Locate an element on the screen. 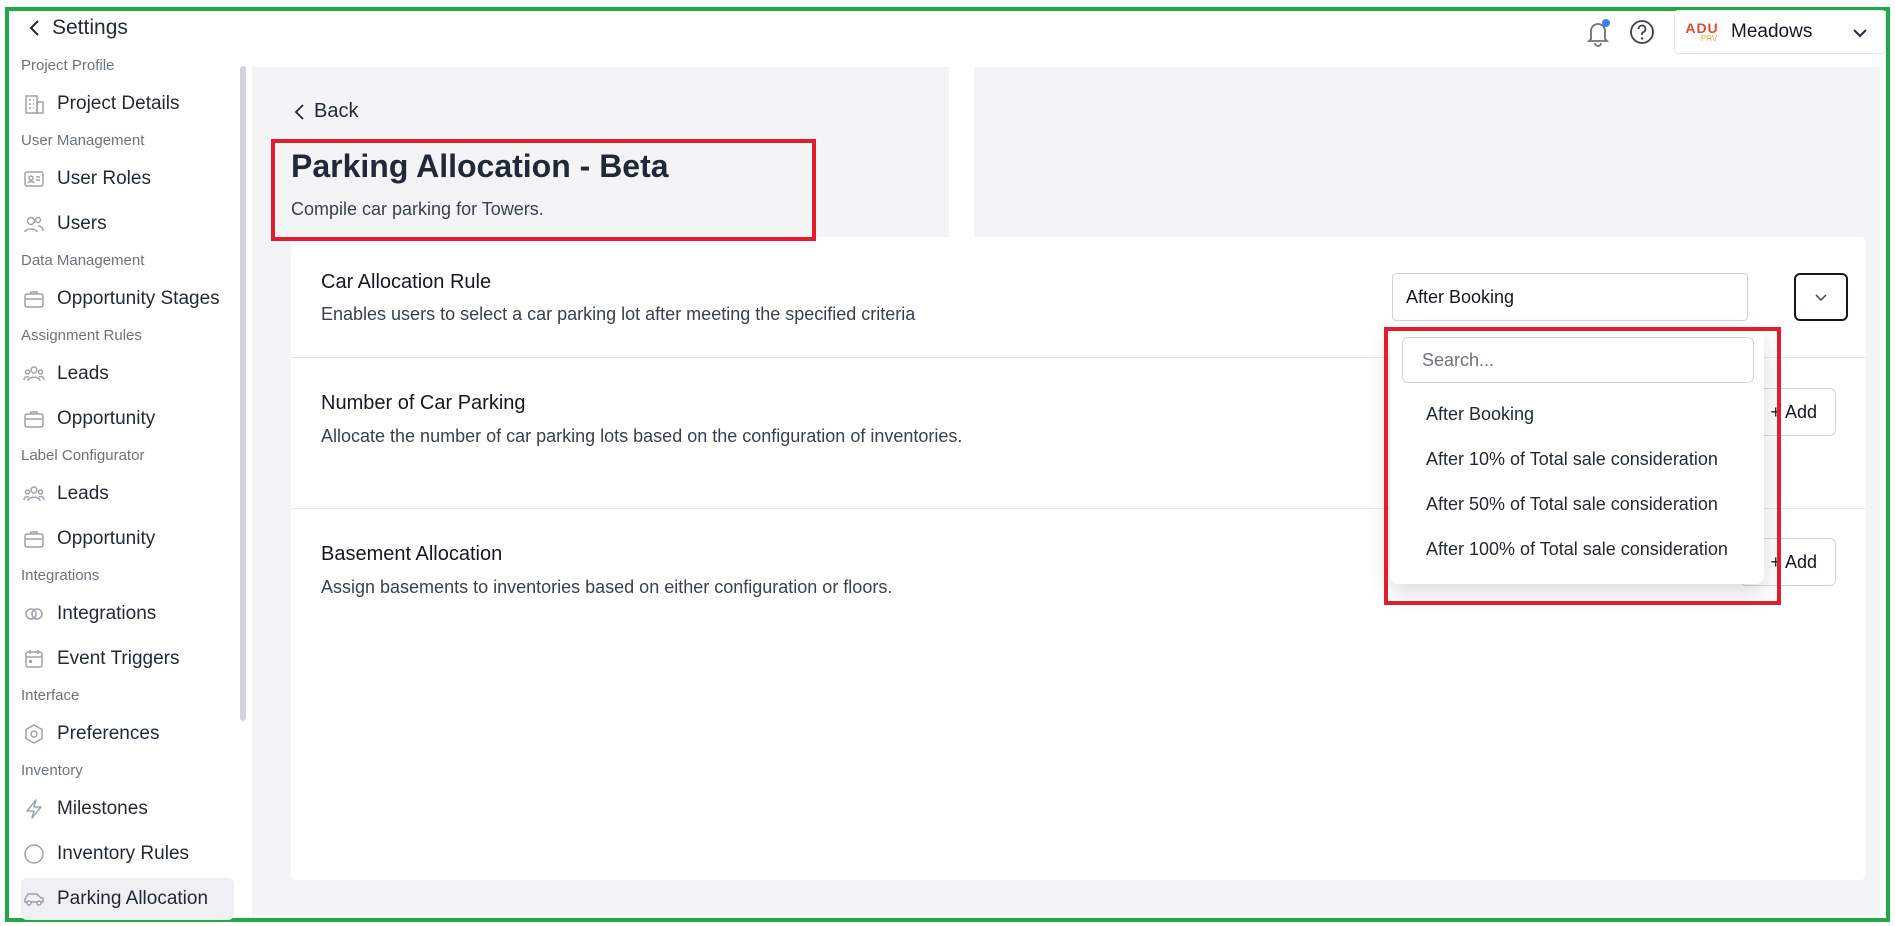 The width and height of the screenshot is (1895, 926). sidebar-section-inventory: Inventory is located at coordinates (52, 770).